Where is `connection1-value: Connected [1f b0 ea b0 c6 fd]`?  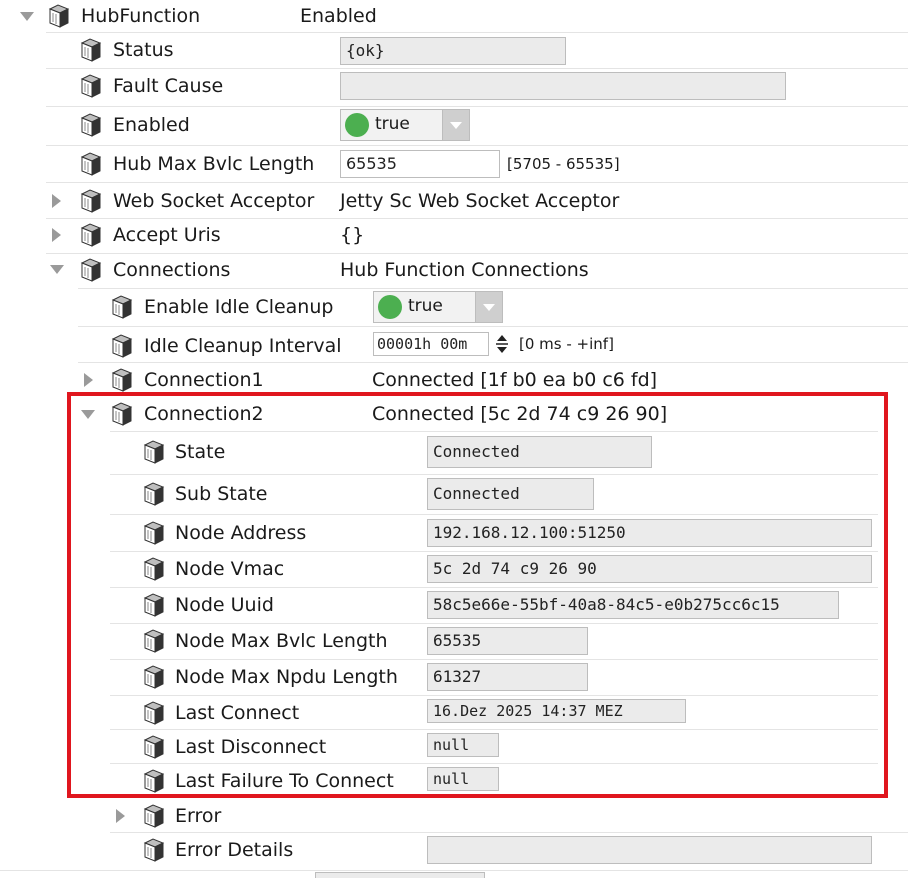
connection1-value: Connected [1f b0 ea b0 c6 fd] is located at coordinates (515, 380).